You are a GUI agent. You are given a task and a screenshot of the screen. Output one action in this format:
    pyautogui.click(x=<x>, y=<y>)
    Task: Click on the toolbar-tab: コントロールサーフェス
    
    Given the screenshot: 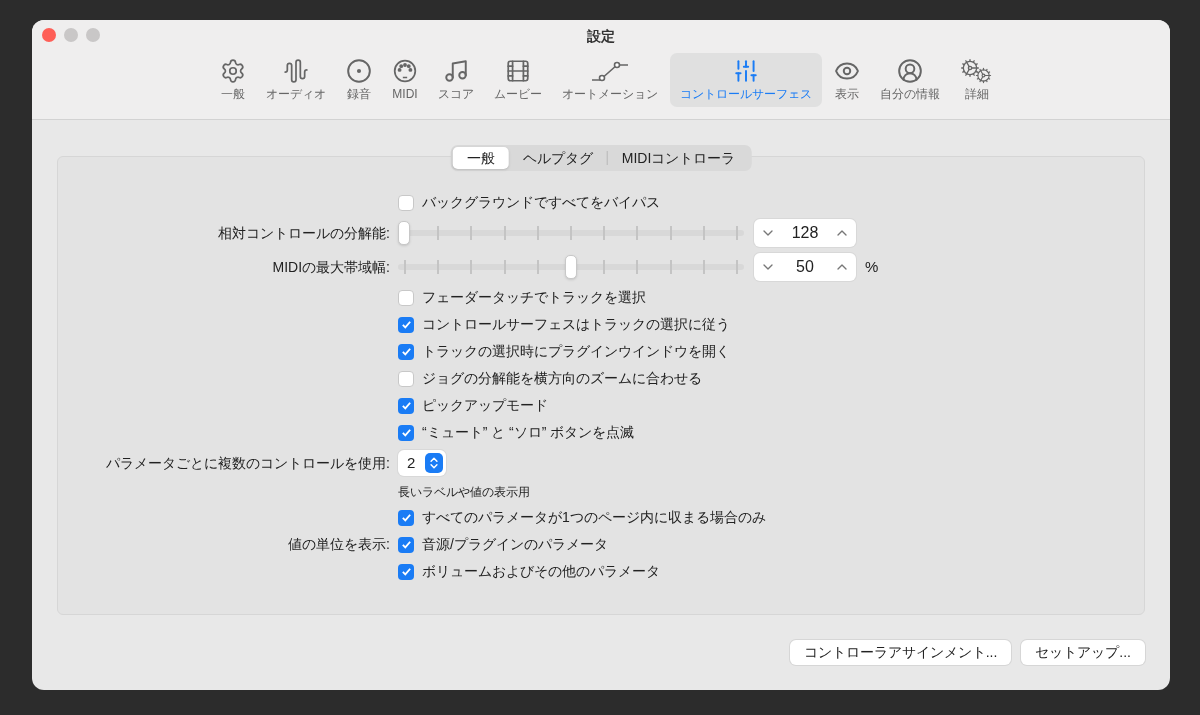 What is the action you would take?
    pyautogui.click(x=746, y=80)
    